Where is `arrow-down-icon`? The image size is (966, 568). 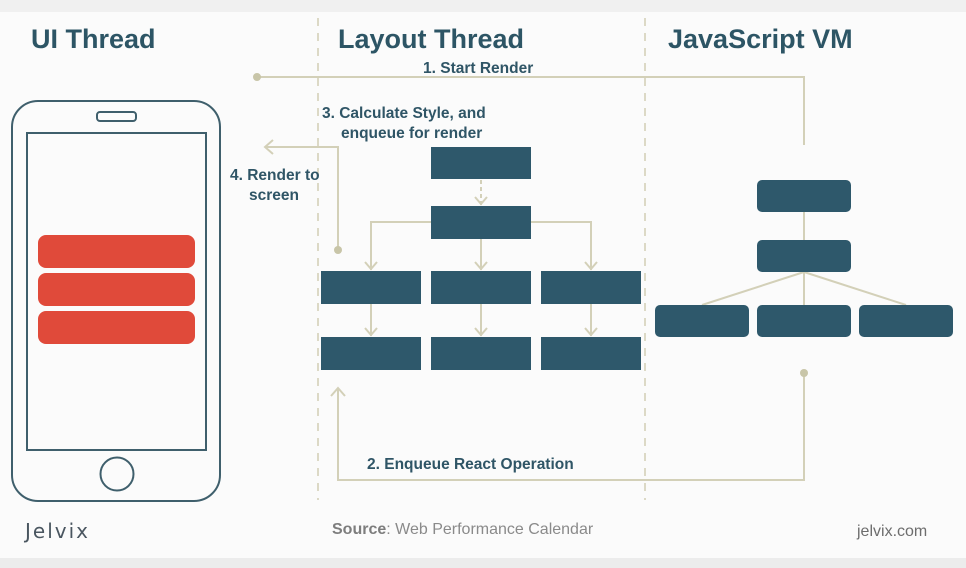
arrow-down-icon is located at coordinates (481, 201).